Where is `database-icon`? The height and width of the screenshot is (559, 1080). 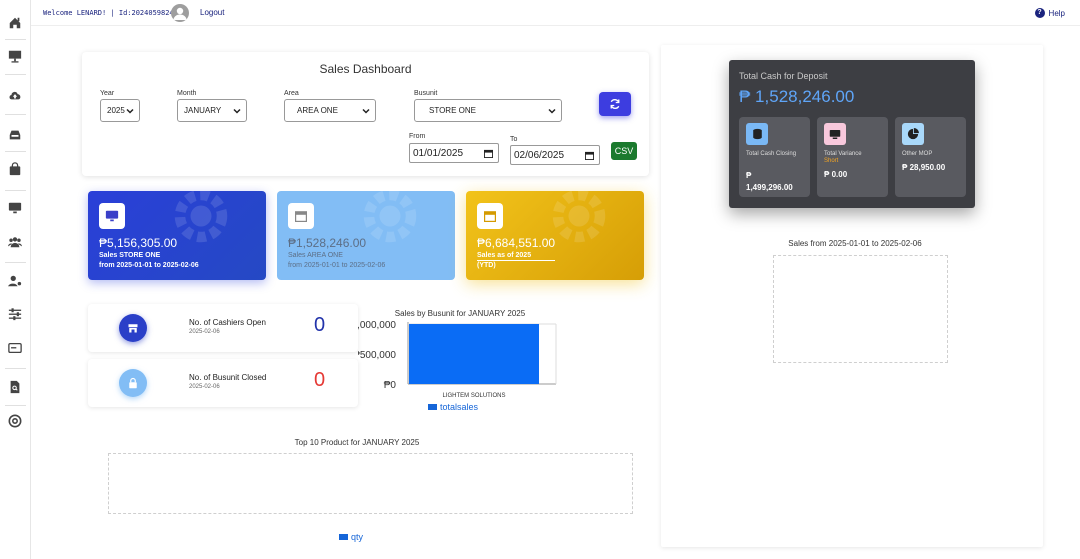 database-icon is located at coordinates (757, 134).